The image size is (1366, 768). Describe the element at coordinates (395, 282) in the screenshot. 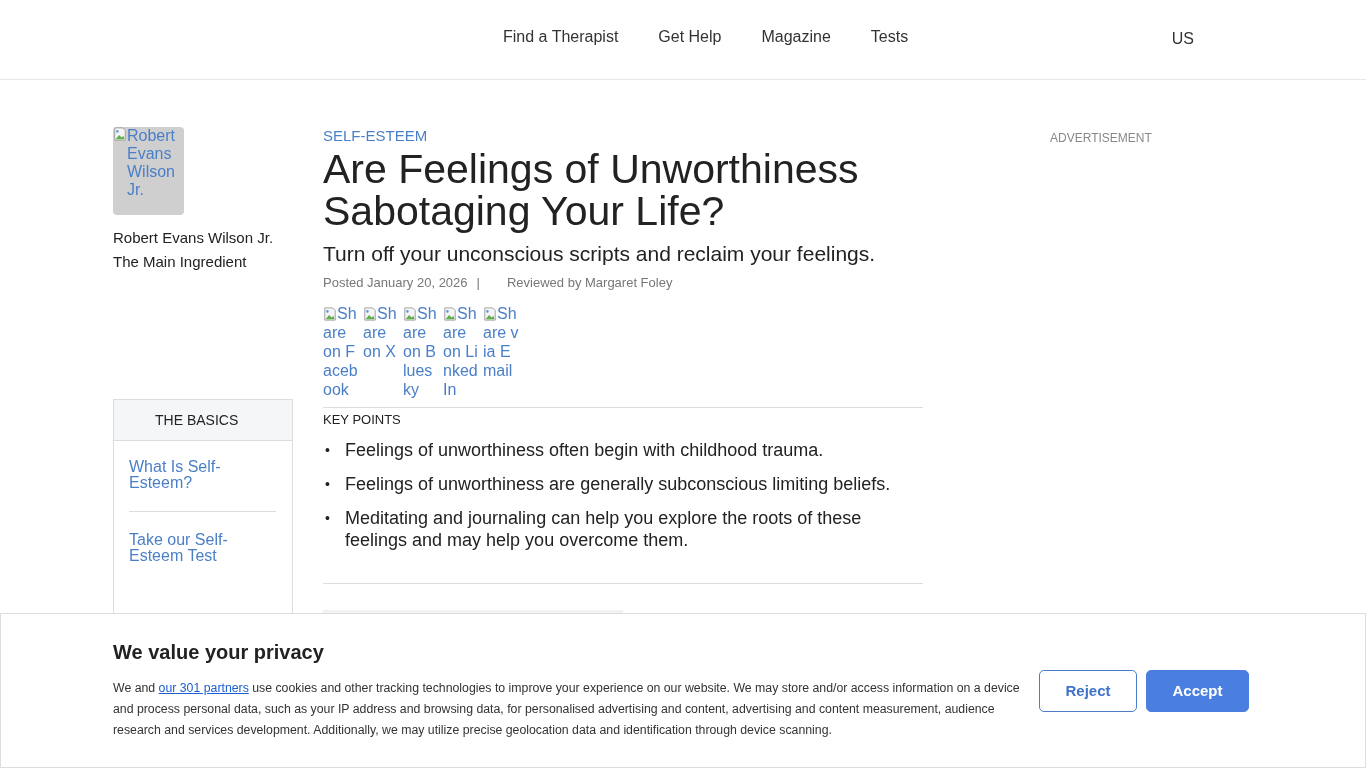

I see `post-date: Posted January 20, 2026` at that location.